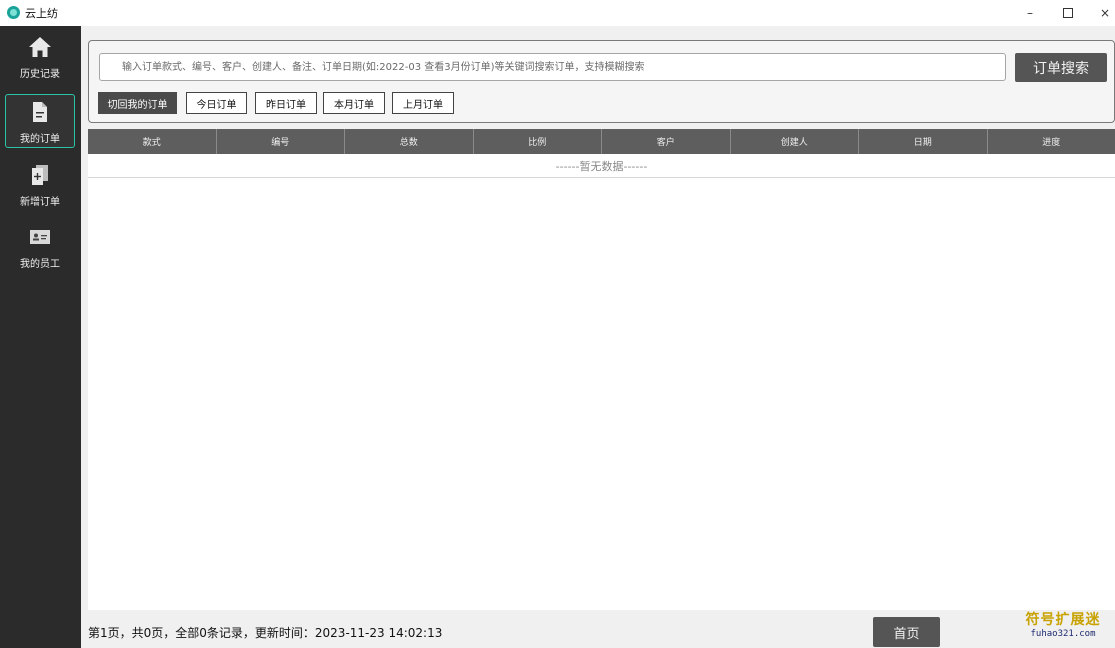  Describe the element at coordinates (286, 103) in the screenshot. I see `filter-yesterday-button: 昨日订单` at that location.